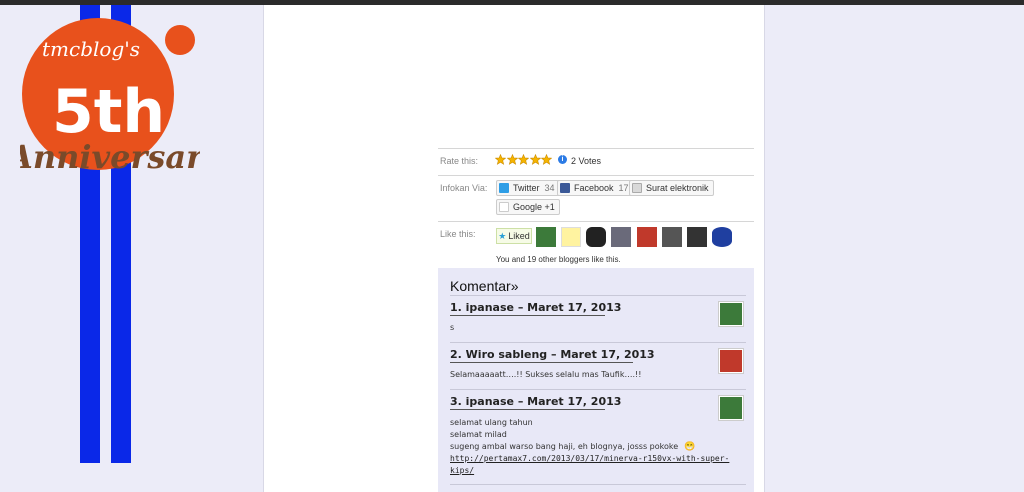  What do you see at coordinates (458, 234) in the screenshot?
I see `like-label: Like this:` at bounding box center [458, 234].